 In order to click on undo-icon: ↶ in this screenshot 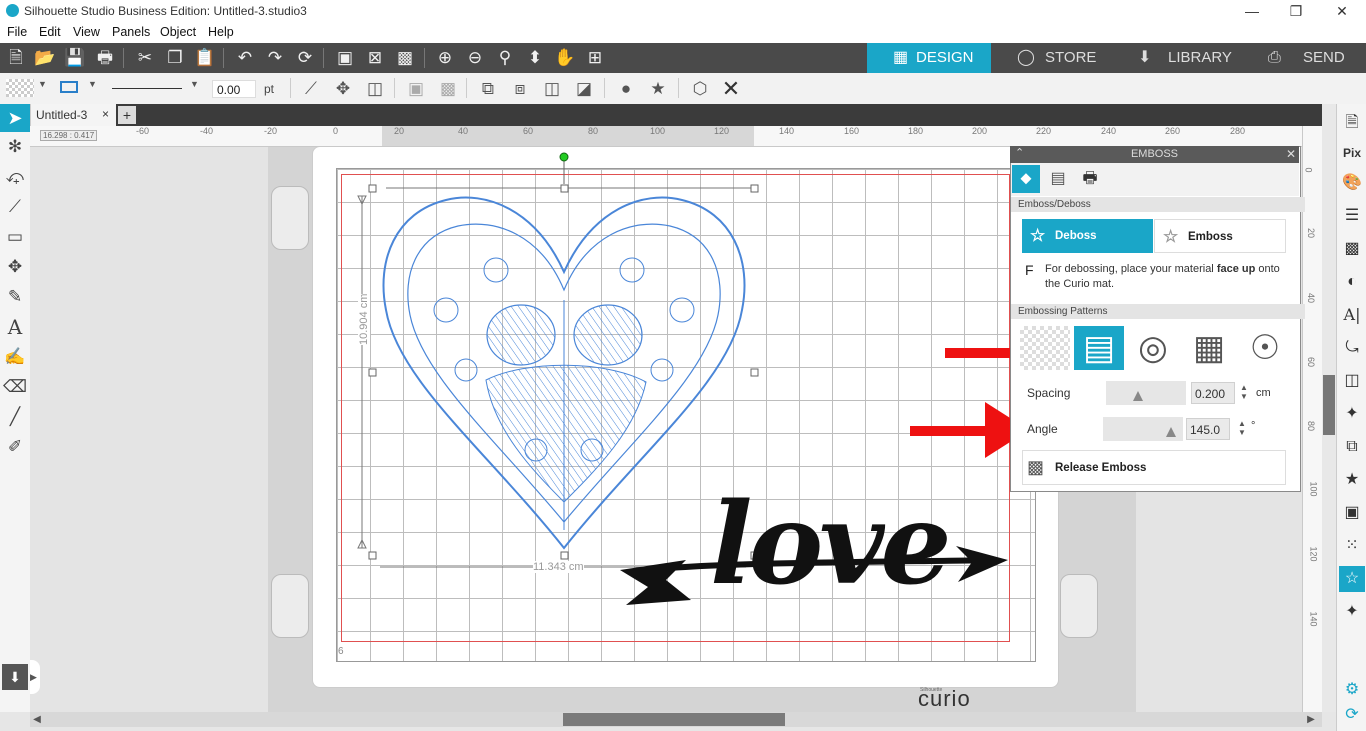, I will do `click(245, 58)`.